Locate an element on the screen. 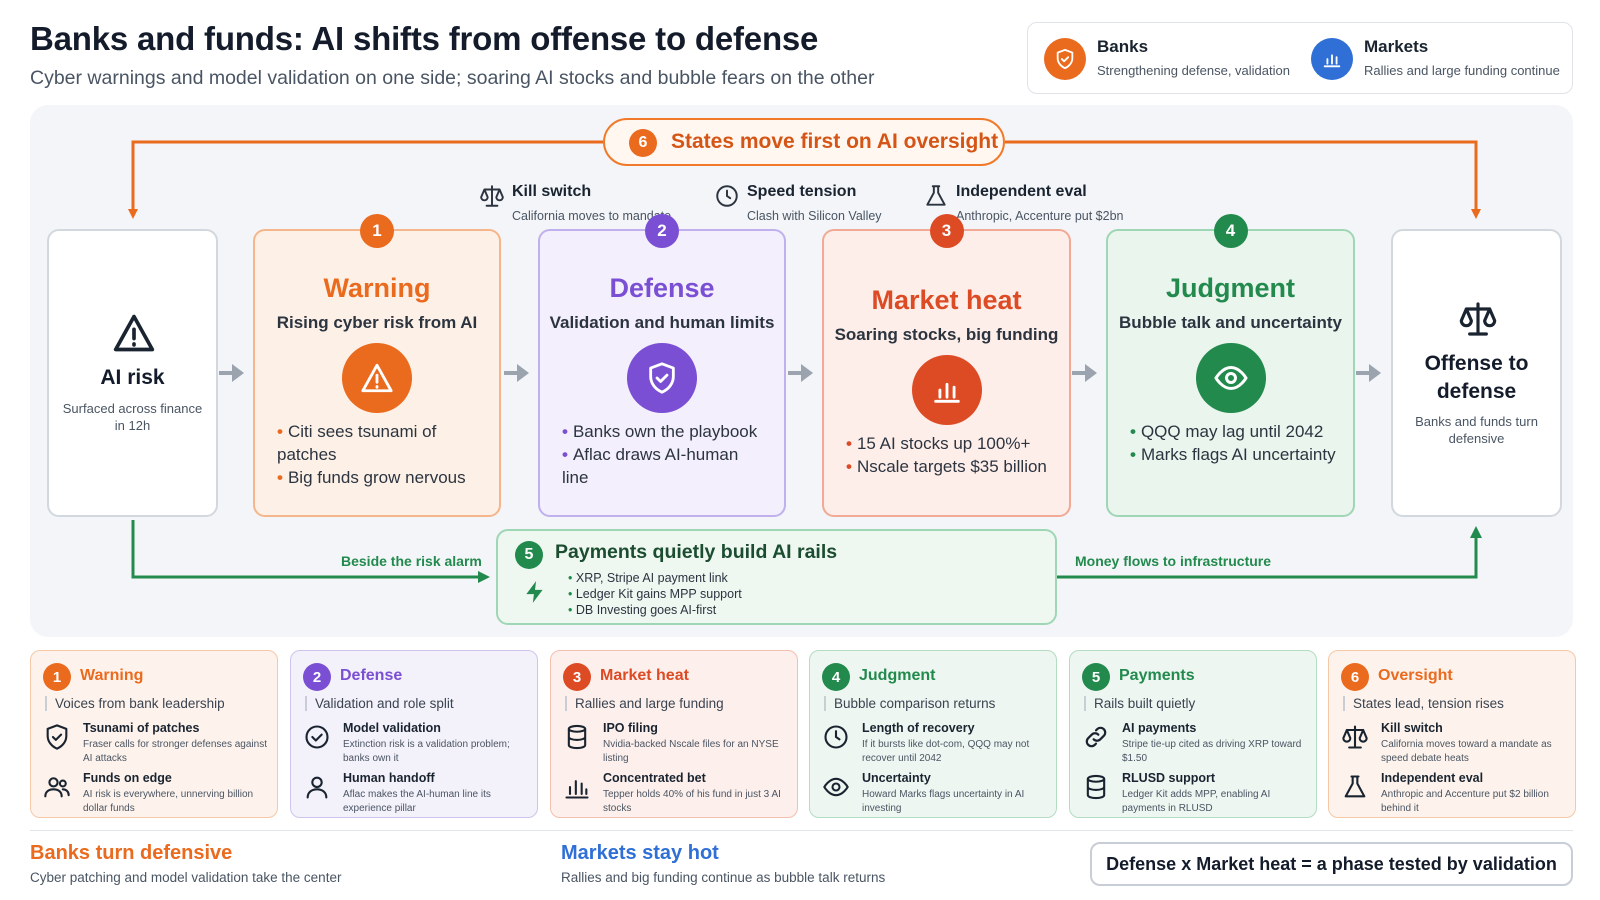  shield-check-icon is located at coordinates (662, 378).